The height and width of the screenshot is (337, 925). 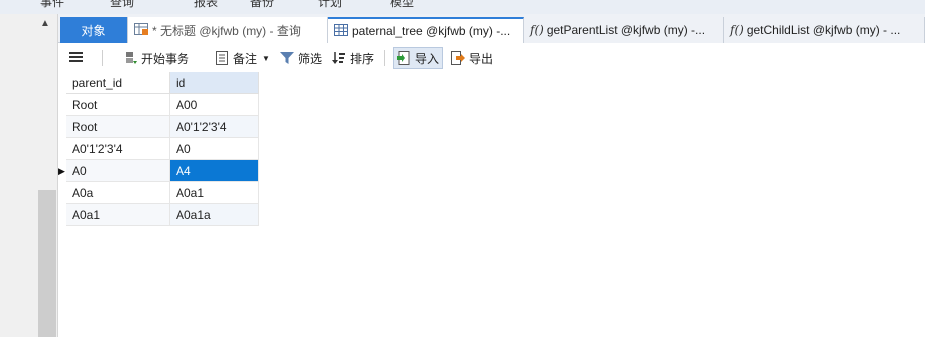 I want to click on export-icon, so click(x=458, y=58).